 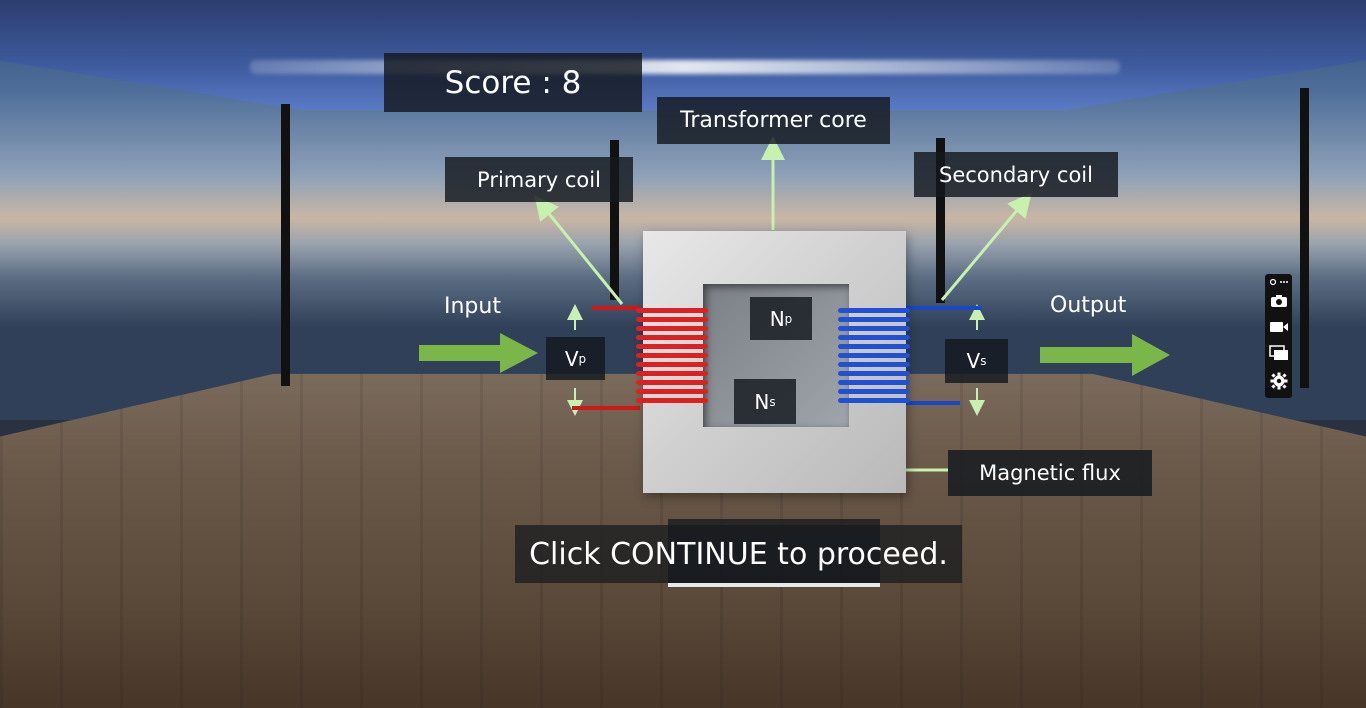 I want to click on secondary-coil-label-text: Secondary coil, so click(x=1016, y=174).